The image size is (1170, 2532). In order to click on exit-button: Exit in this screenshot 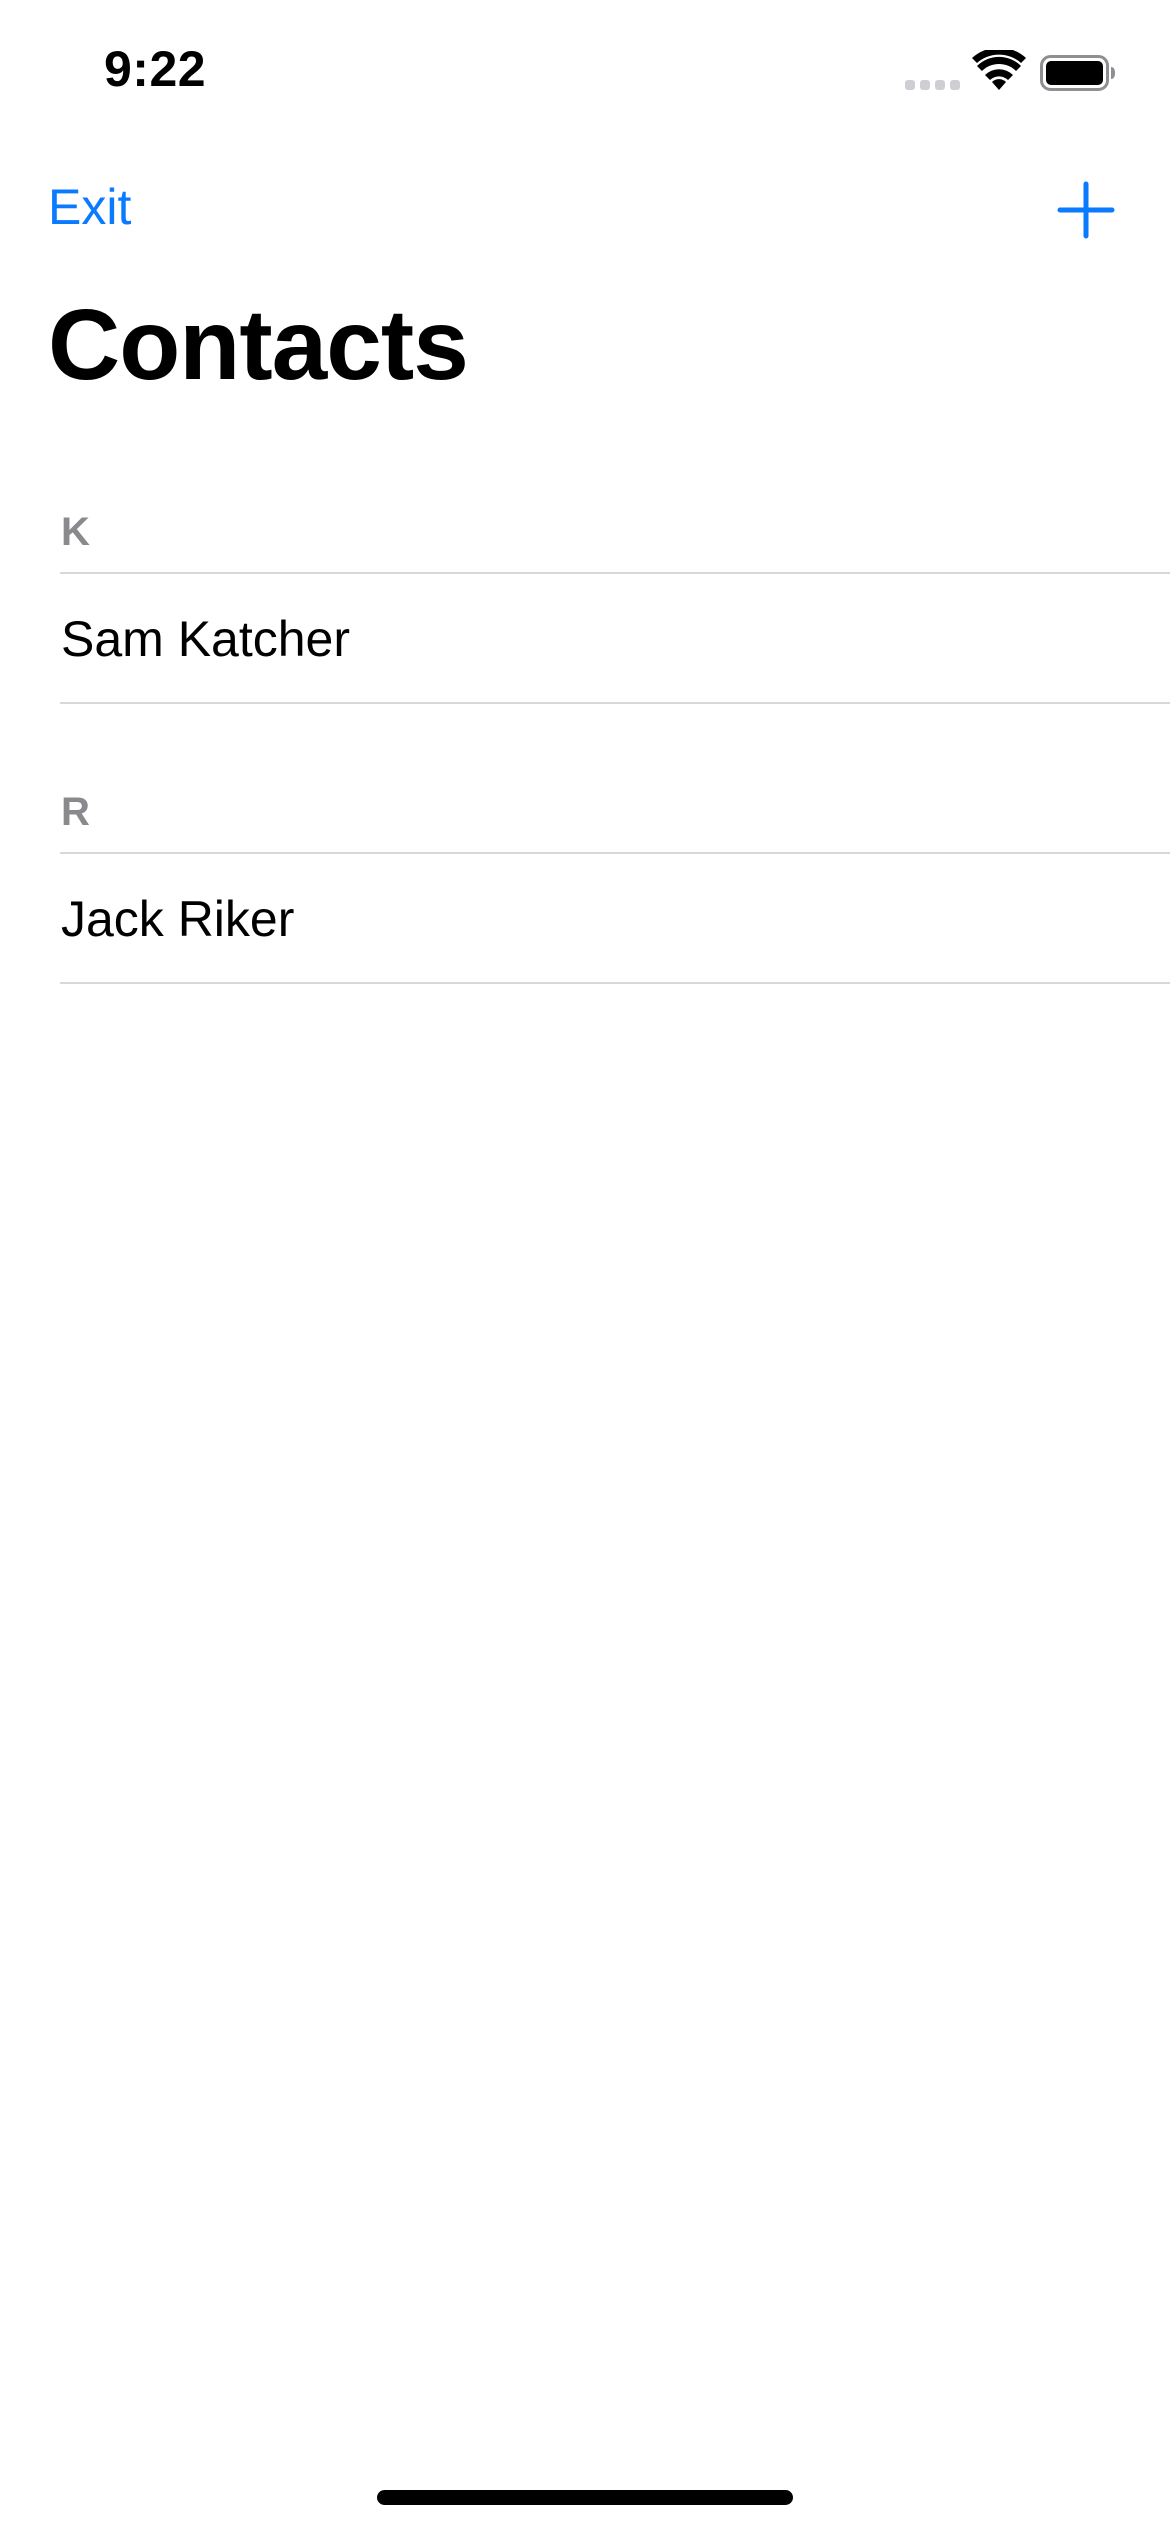, I will do `click(89, 207)`.